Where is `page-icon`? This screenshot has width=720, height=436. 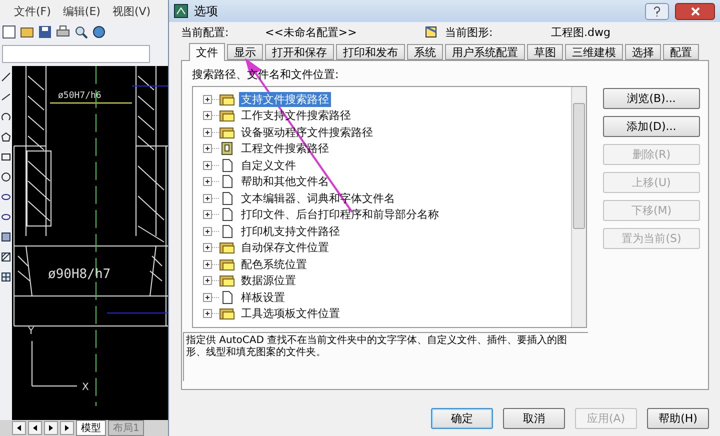
page-icon is located at coordinates (9, 32).